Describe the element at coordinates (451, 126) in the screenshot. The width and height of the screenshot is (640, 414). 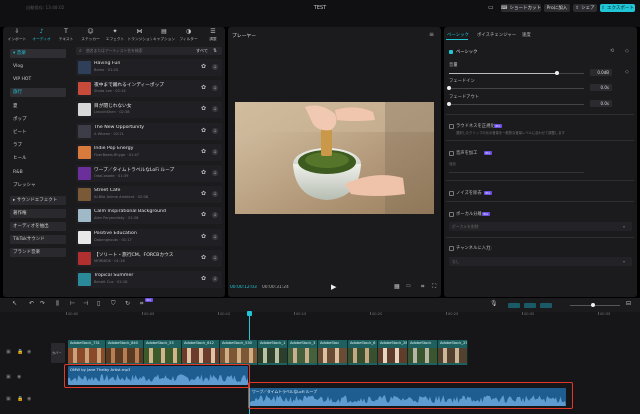
I see `loudness-checkbox` at that location.